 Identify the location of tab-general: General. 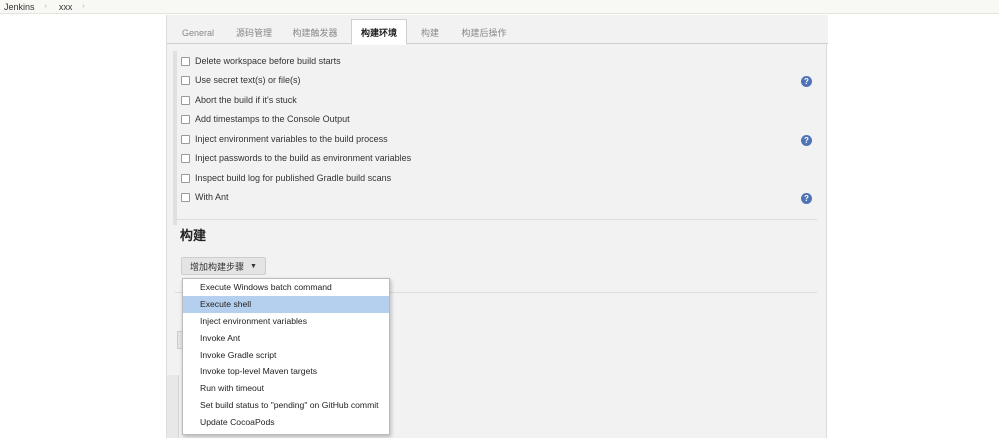
(198, 32).